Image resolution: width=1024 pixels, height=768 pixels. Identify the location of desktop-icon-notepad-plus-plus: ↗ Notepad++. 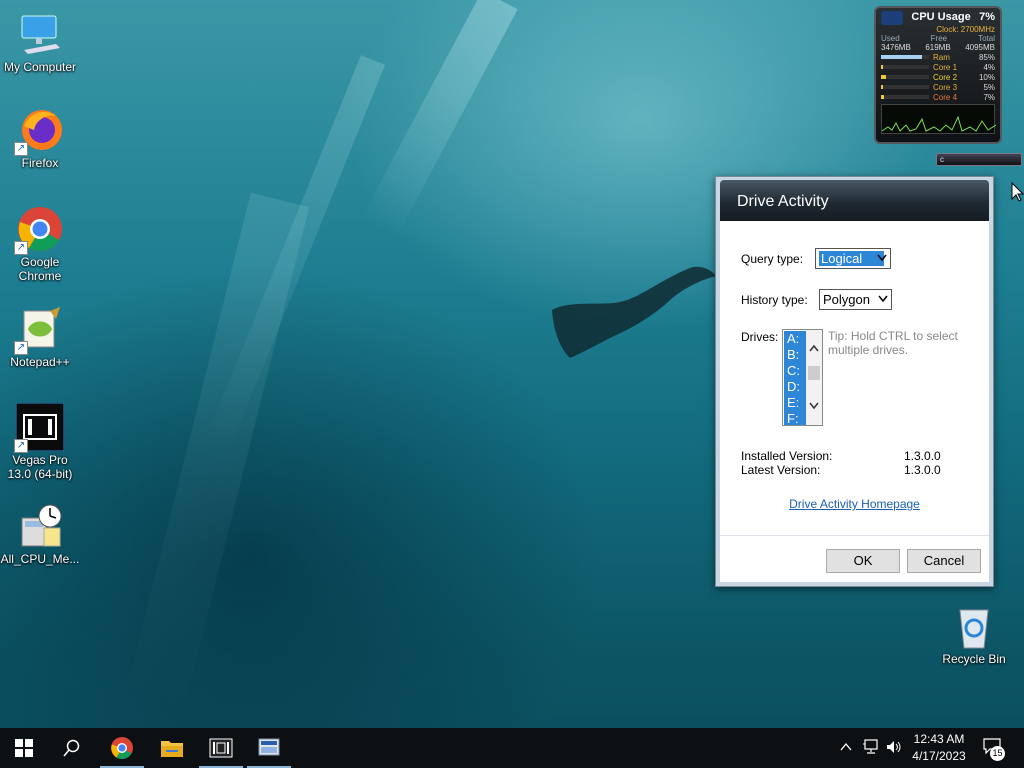
(40, 337).